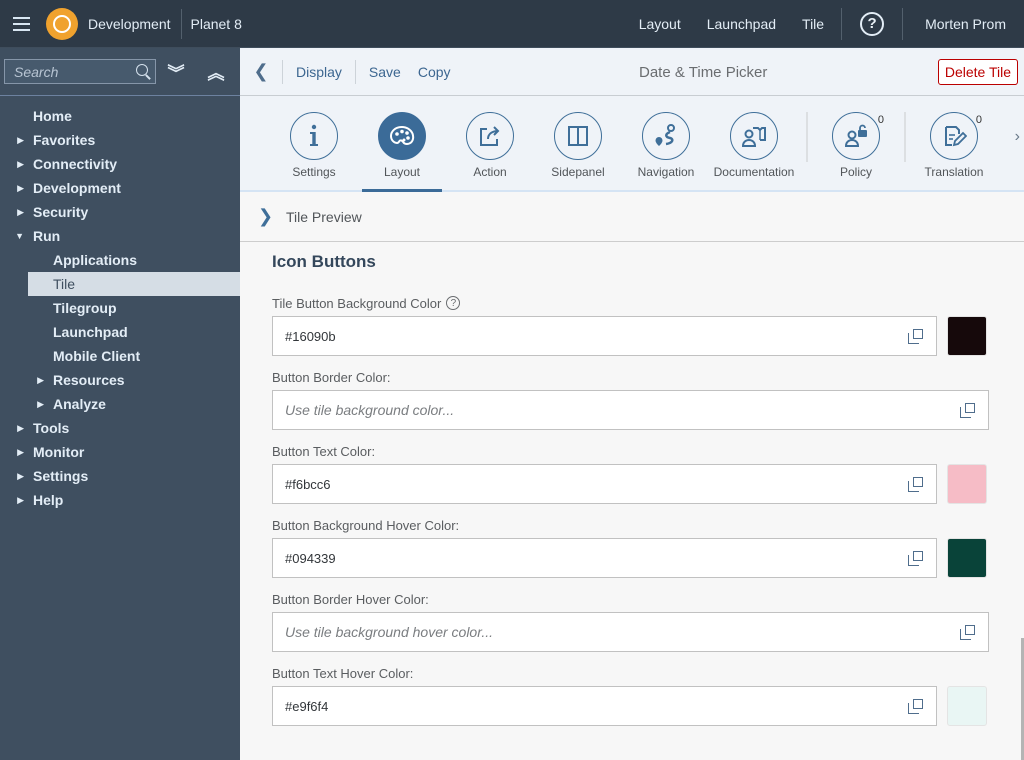 Image resolution: width=1024 pixels, height=760 pixels. I want to click on sidebar-item-development: ▶ Development, so click(120, 188).